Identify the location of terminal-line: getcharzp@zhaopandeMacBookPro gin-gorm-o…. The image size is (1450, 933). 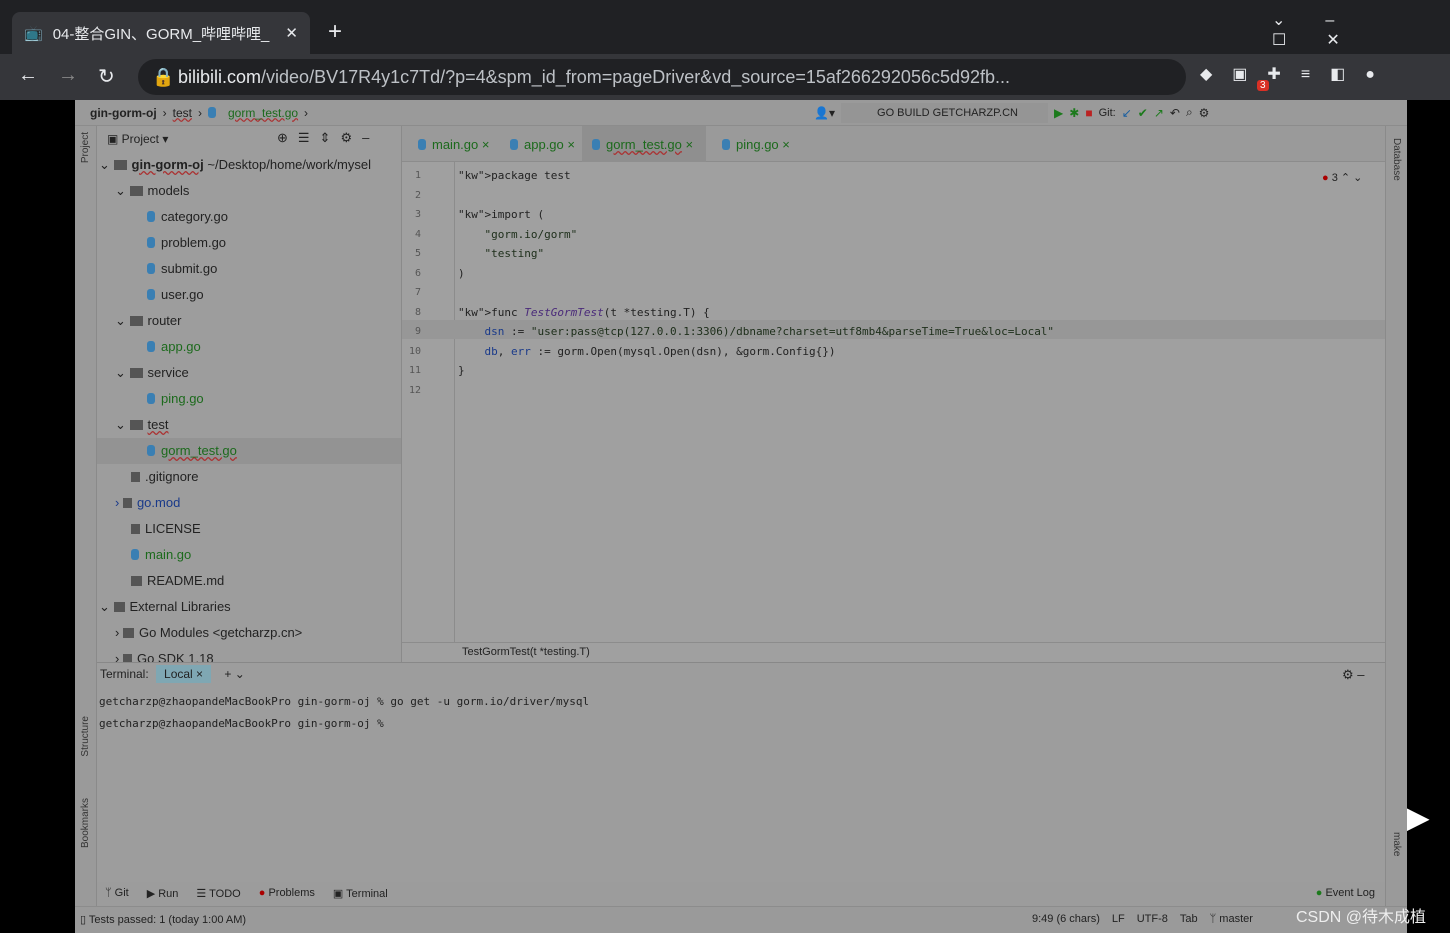
(344, 701).